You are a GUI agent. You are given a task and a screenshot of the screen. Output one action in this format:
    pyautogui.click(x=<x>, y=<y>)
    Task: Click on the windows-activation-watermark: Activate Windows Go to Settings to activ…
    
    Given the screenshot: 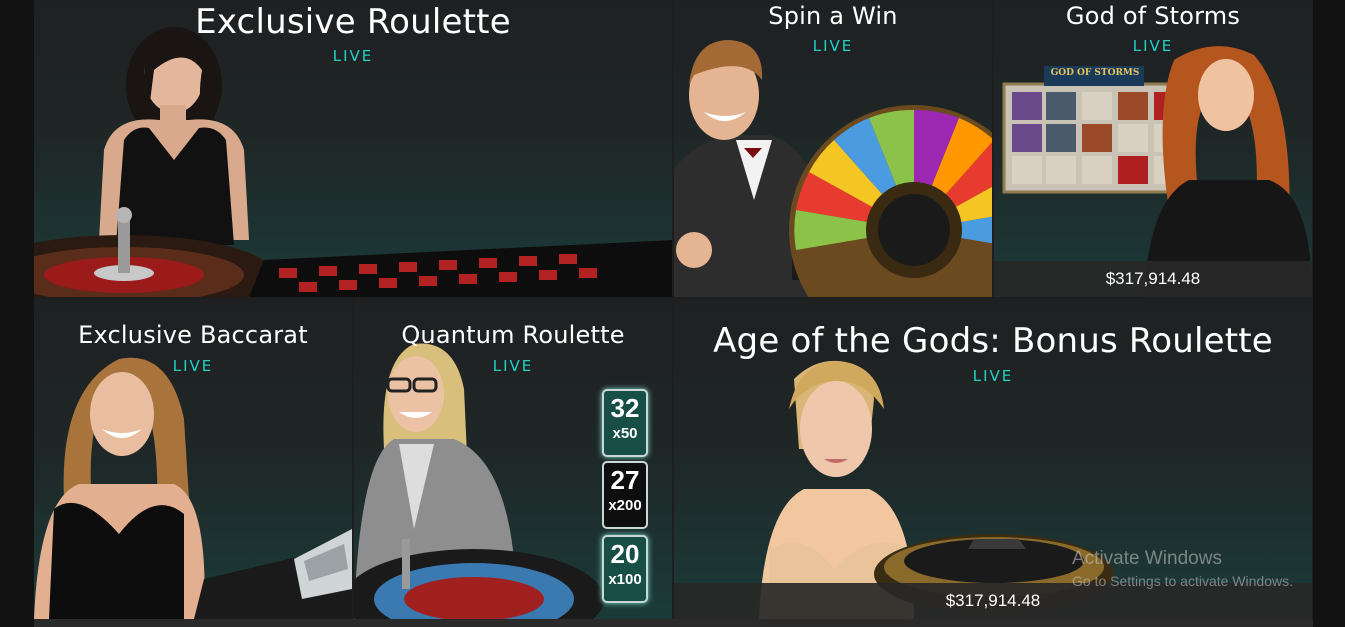 What is the action you would take?
    pyautogui.click(x=1182, y=568)
    